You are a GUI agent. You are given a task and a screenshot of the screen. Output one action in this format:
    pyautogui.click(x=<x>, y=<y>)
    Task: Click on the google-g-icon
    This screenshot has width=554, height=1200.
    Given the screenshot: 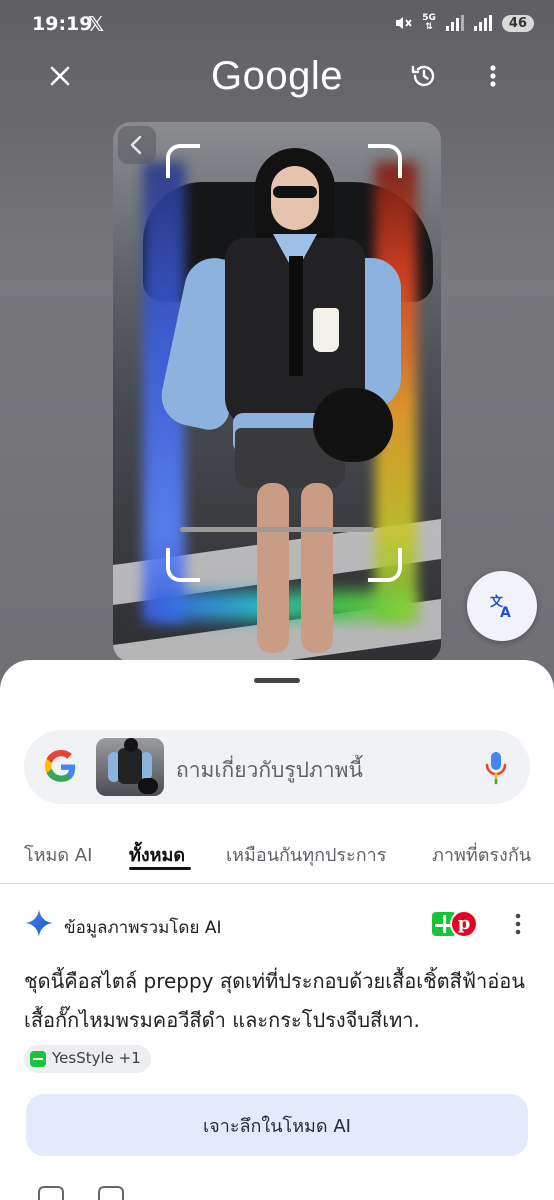 What is the action you would take?
    pyautogui.click(x=60, y=766)
    